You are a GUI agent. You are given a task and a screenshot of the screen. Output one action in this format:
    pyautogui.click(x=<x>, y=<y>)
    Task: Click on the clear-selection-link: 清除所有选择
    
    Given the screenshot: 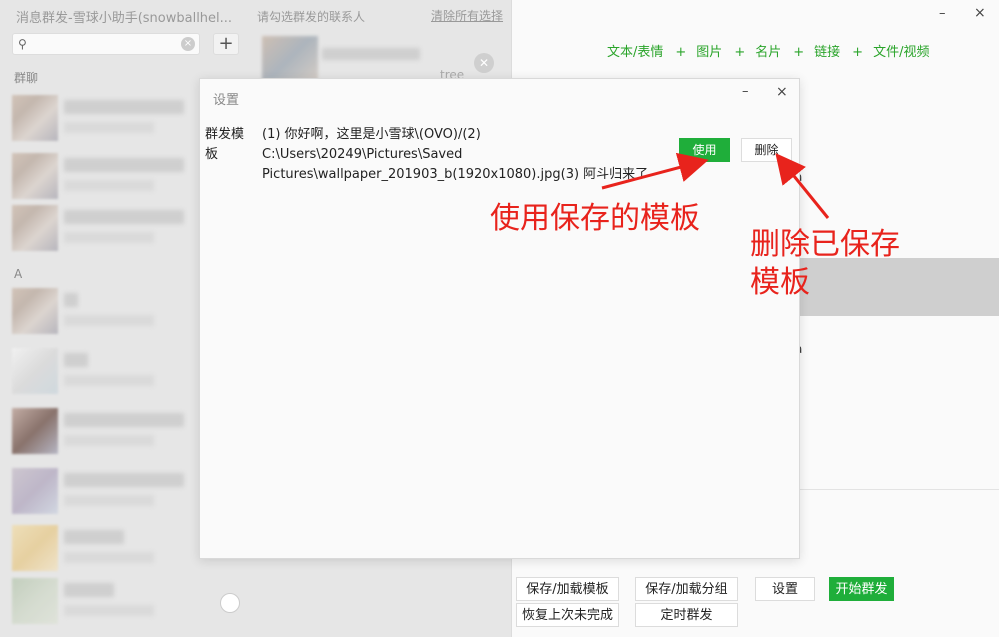 What is the action you would take?
    pyautogui.click(x=467, y=15)
    